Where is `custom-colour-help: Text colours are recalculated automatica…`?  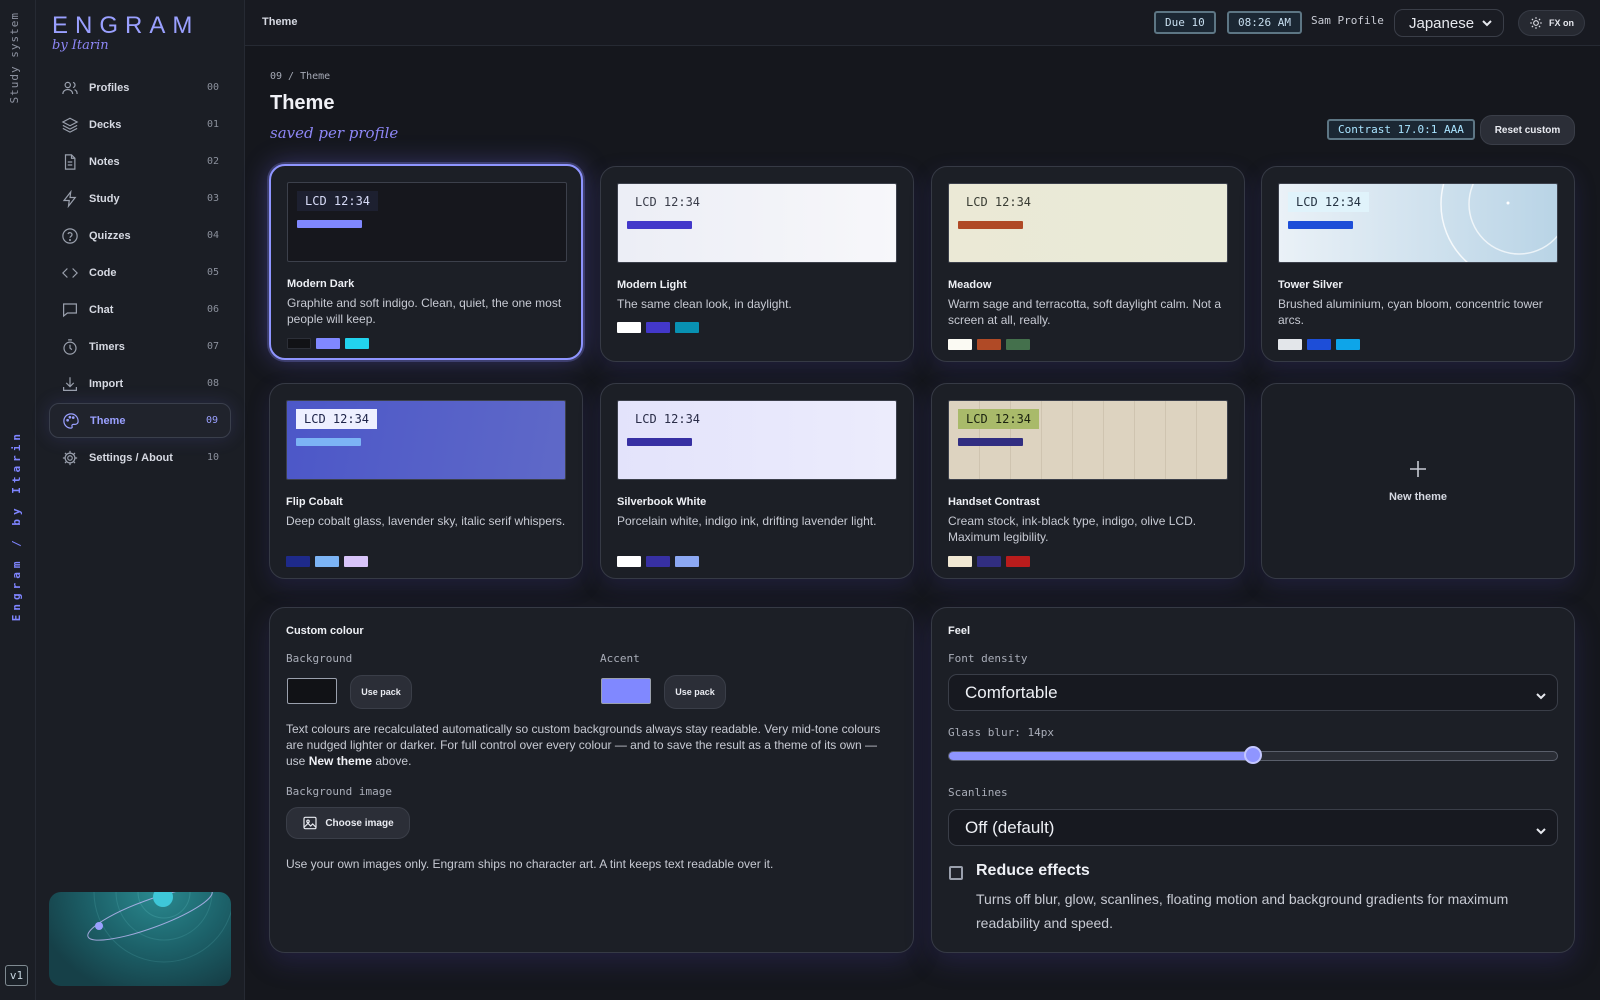
custom-colour-help: Text colours are recalculated automatica… is located at coordinates (592, 745).